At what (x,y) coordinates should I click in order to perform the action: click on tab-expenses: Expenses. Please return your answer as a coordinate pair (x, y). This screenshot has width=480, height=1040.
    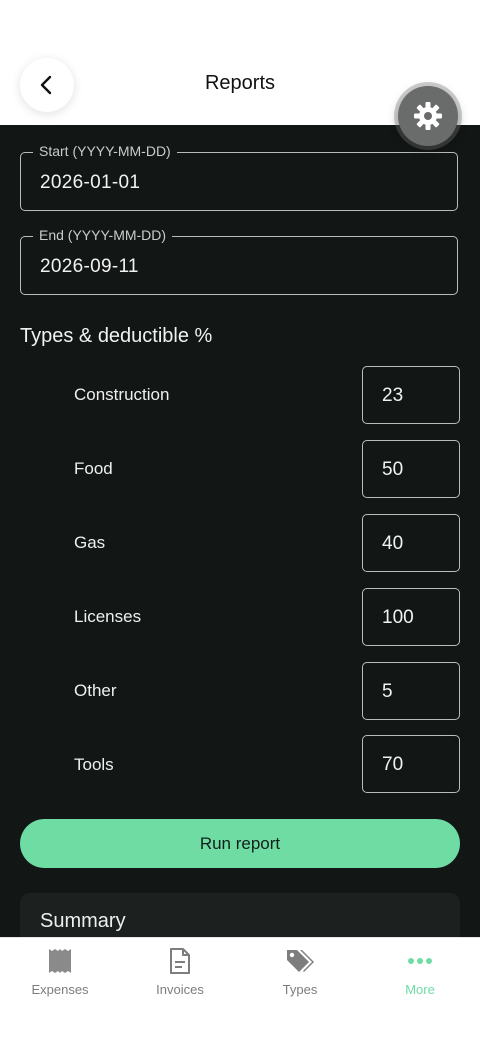
    Looking at the image, I should click on (60, 976).